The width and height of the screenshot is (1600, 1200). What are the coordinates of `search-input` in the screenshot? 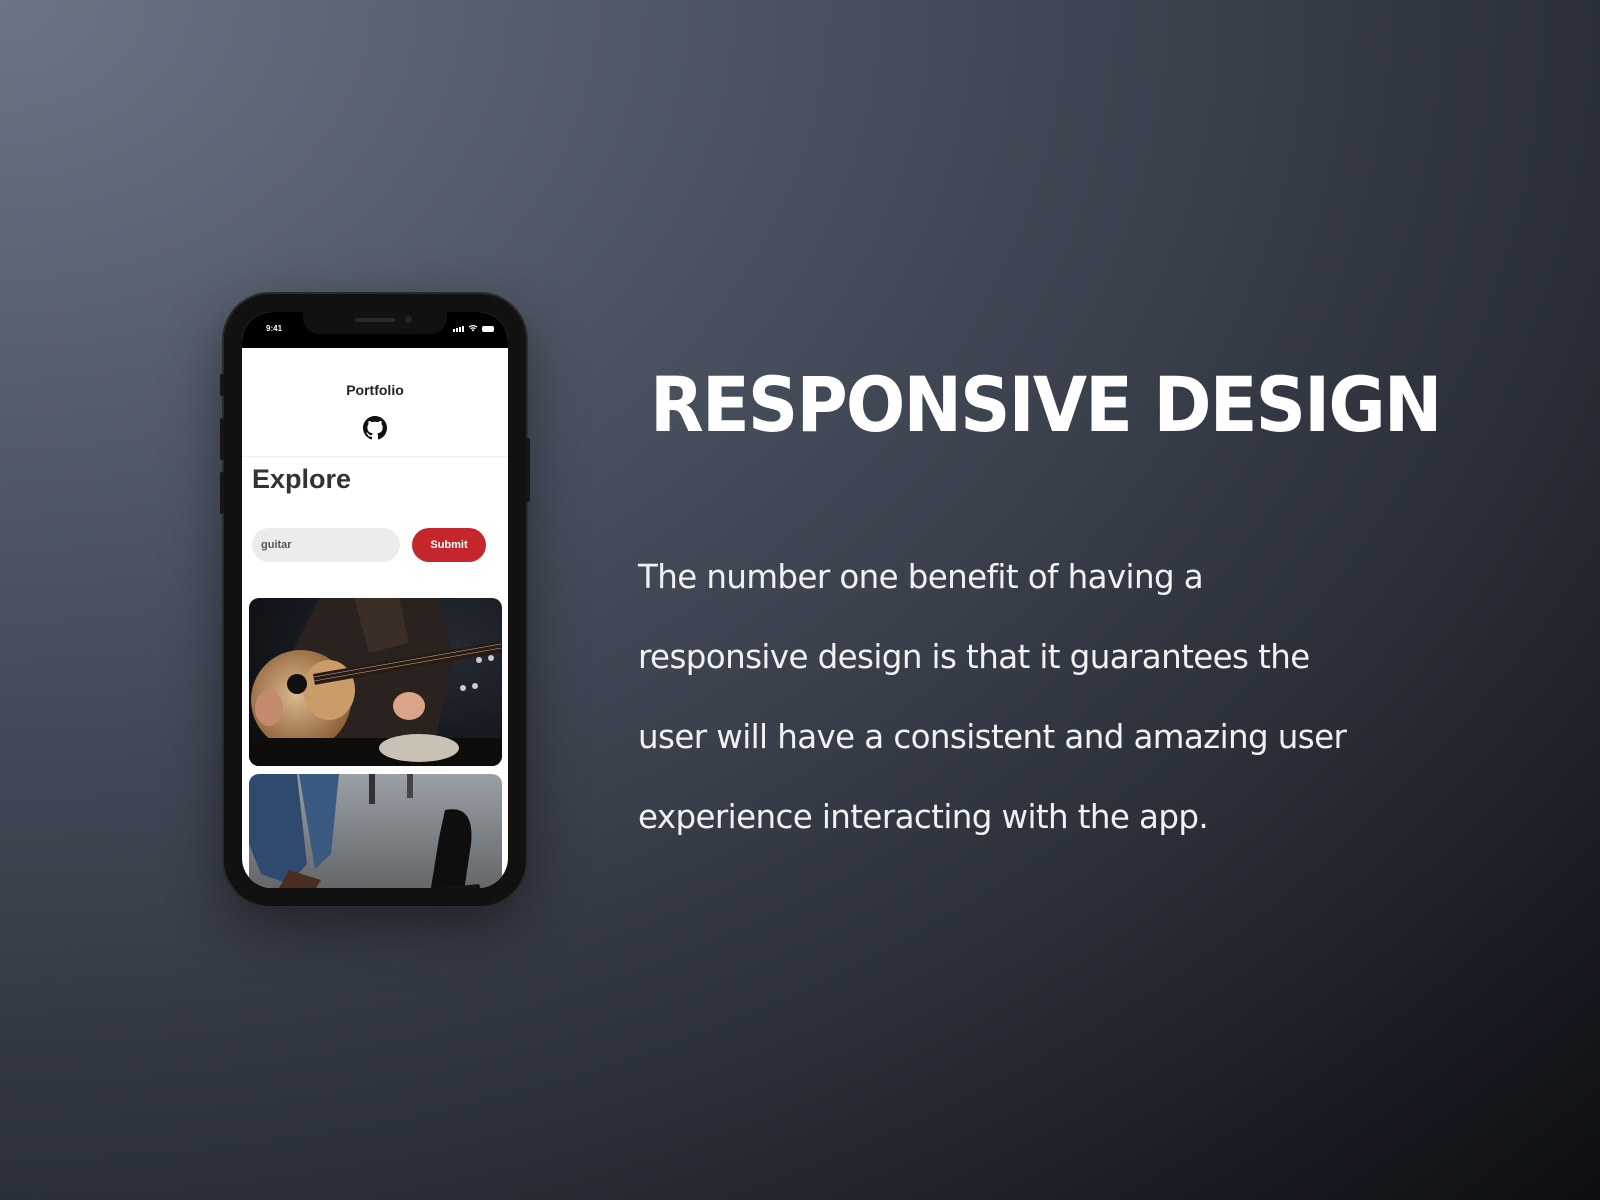 It's located at (326, 545).